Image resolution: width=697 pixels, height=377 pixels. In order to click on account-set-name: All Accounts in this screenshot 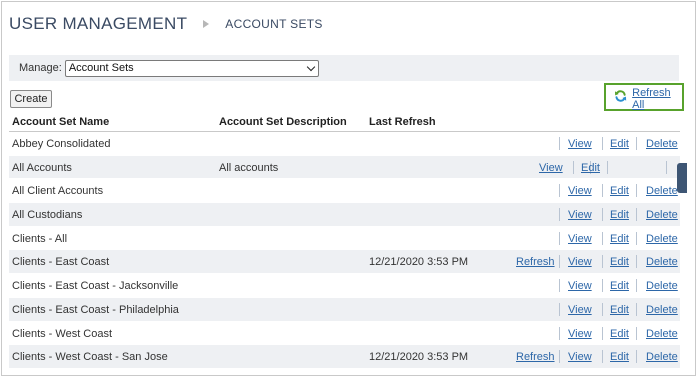, I will do `click(42, 167)`.